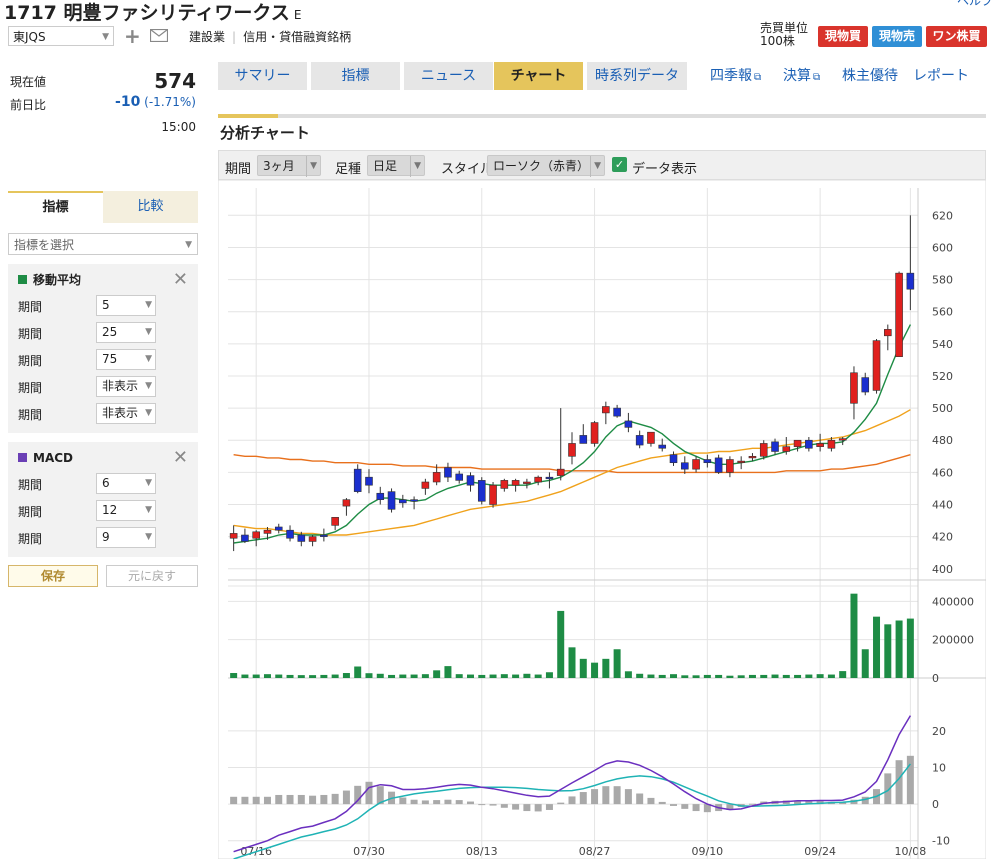 Image resolution: width=997 pixels, height=859 pixels. What do you see at coordinates (911, 851) in the screenshot?
I see `x-tick-label: 10/08` at bounding box center [911, 851].